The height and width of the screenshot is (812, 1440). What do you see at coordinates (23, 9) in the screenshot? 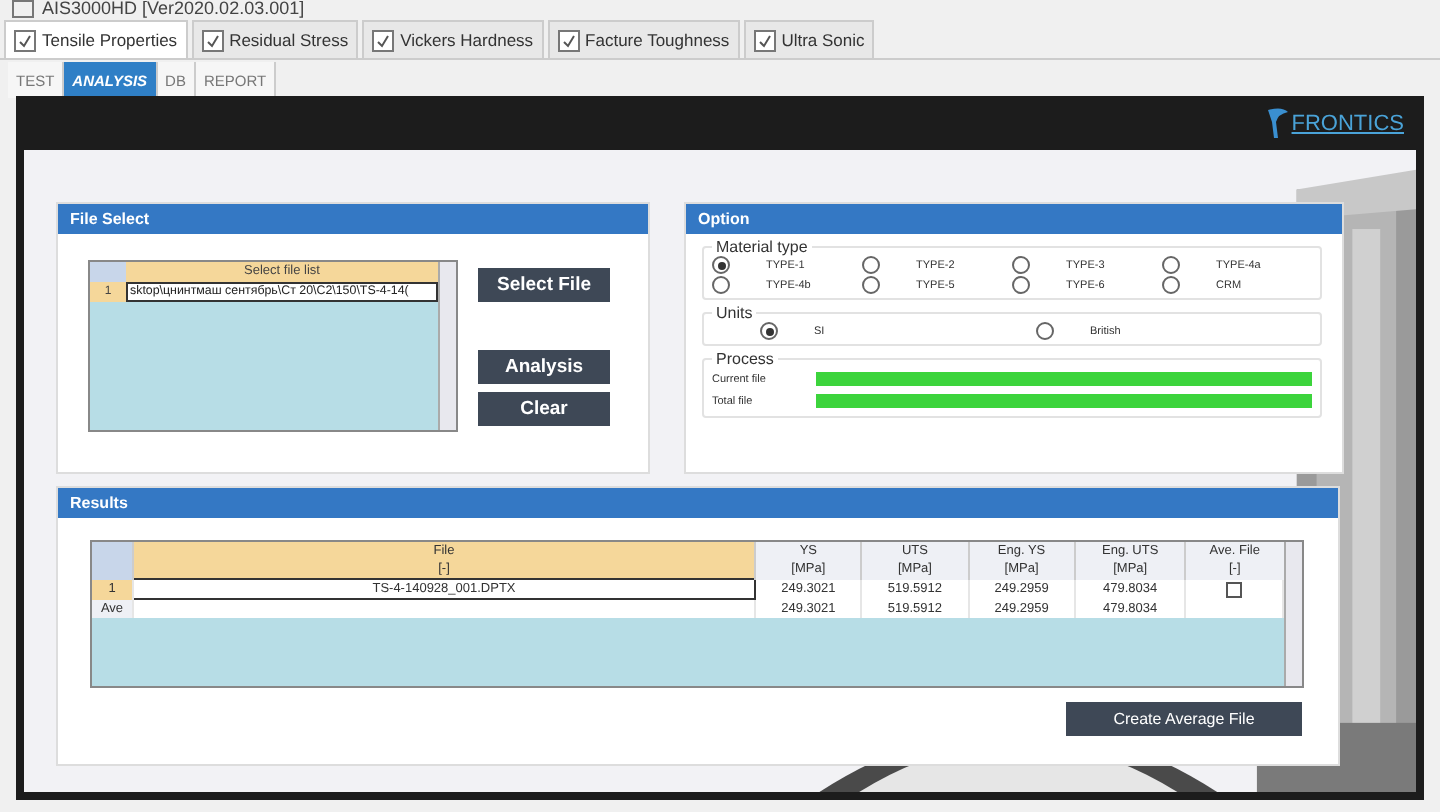
I see `app-icon` at bounding box center [23, 9].